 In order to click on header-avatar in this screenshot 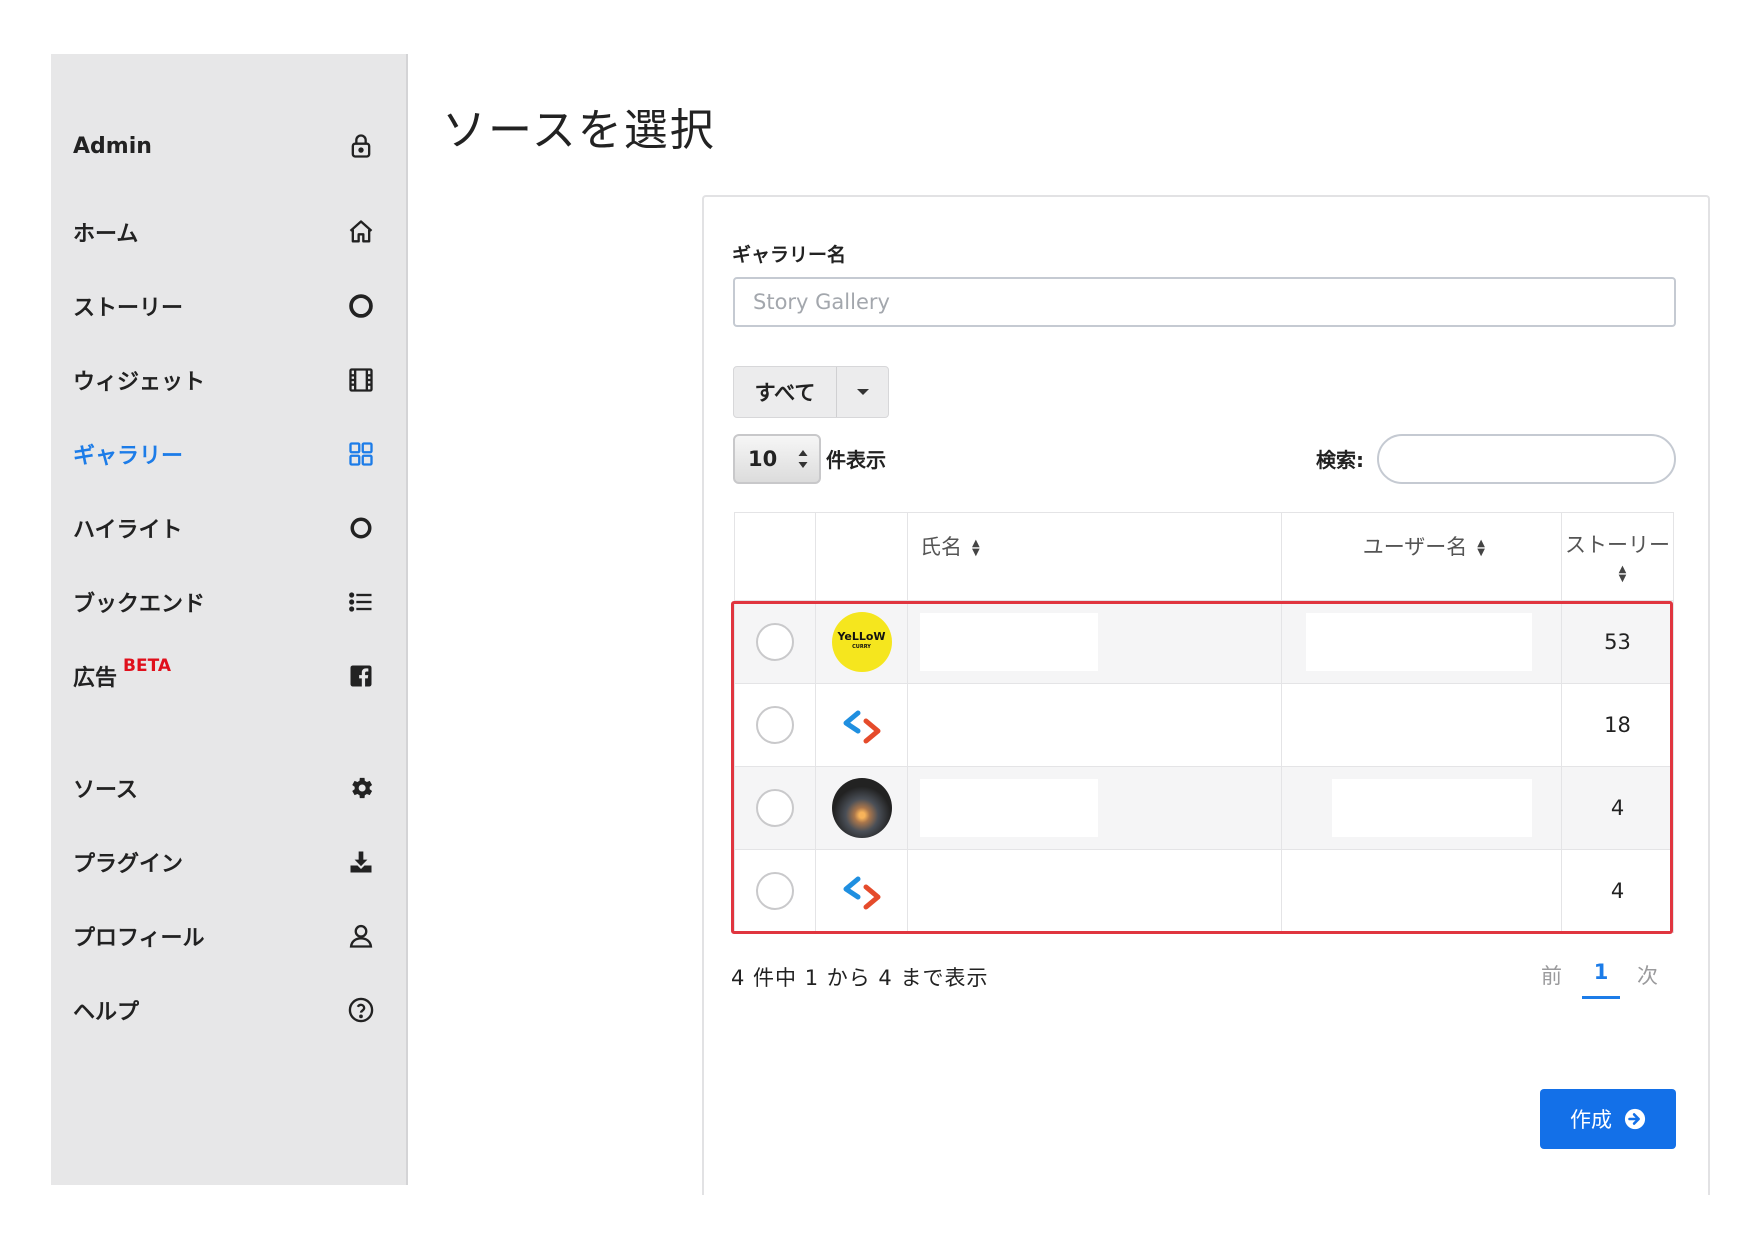, I will do `click(861, 556)`.